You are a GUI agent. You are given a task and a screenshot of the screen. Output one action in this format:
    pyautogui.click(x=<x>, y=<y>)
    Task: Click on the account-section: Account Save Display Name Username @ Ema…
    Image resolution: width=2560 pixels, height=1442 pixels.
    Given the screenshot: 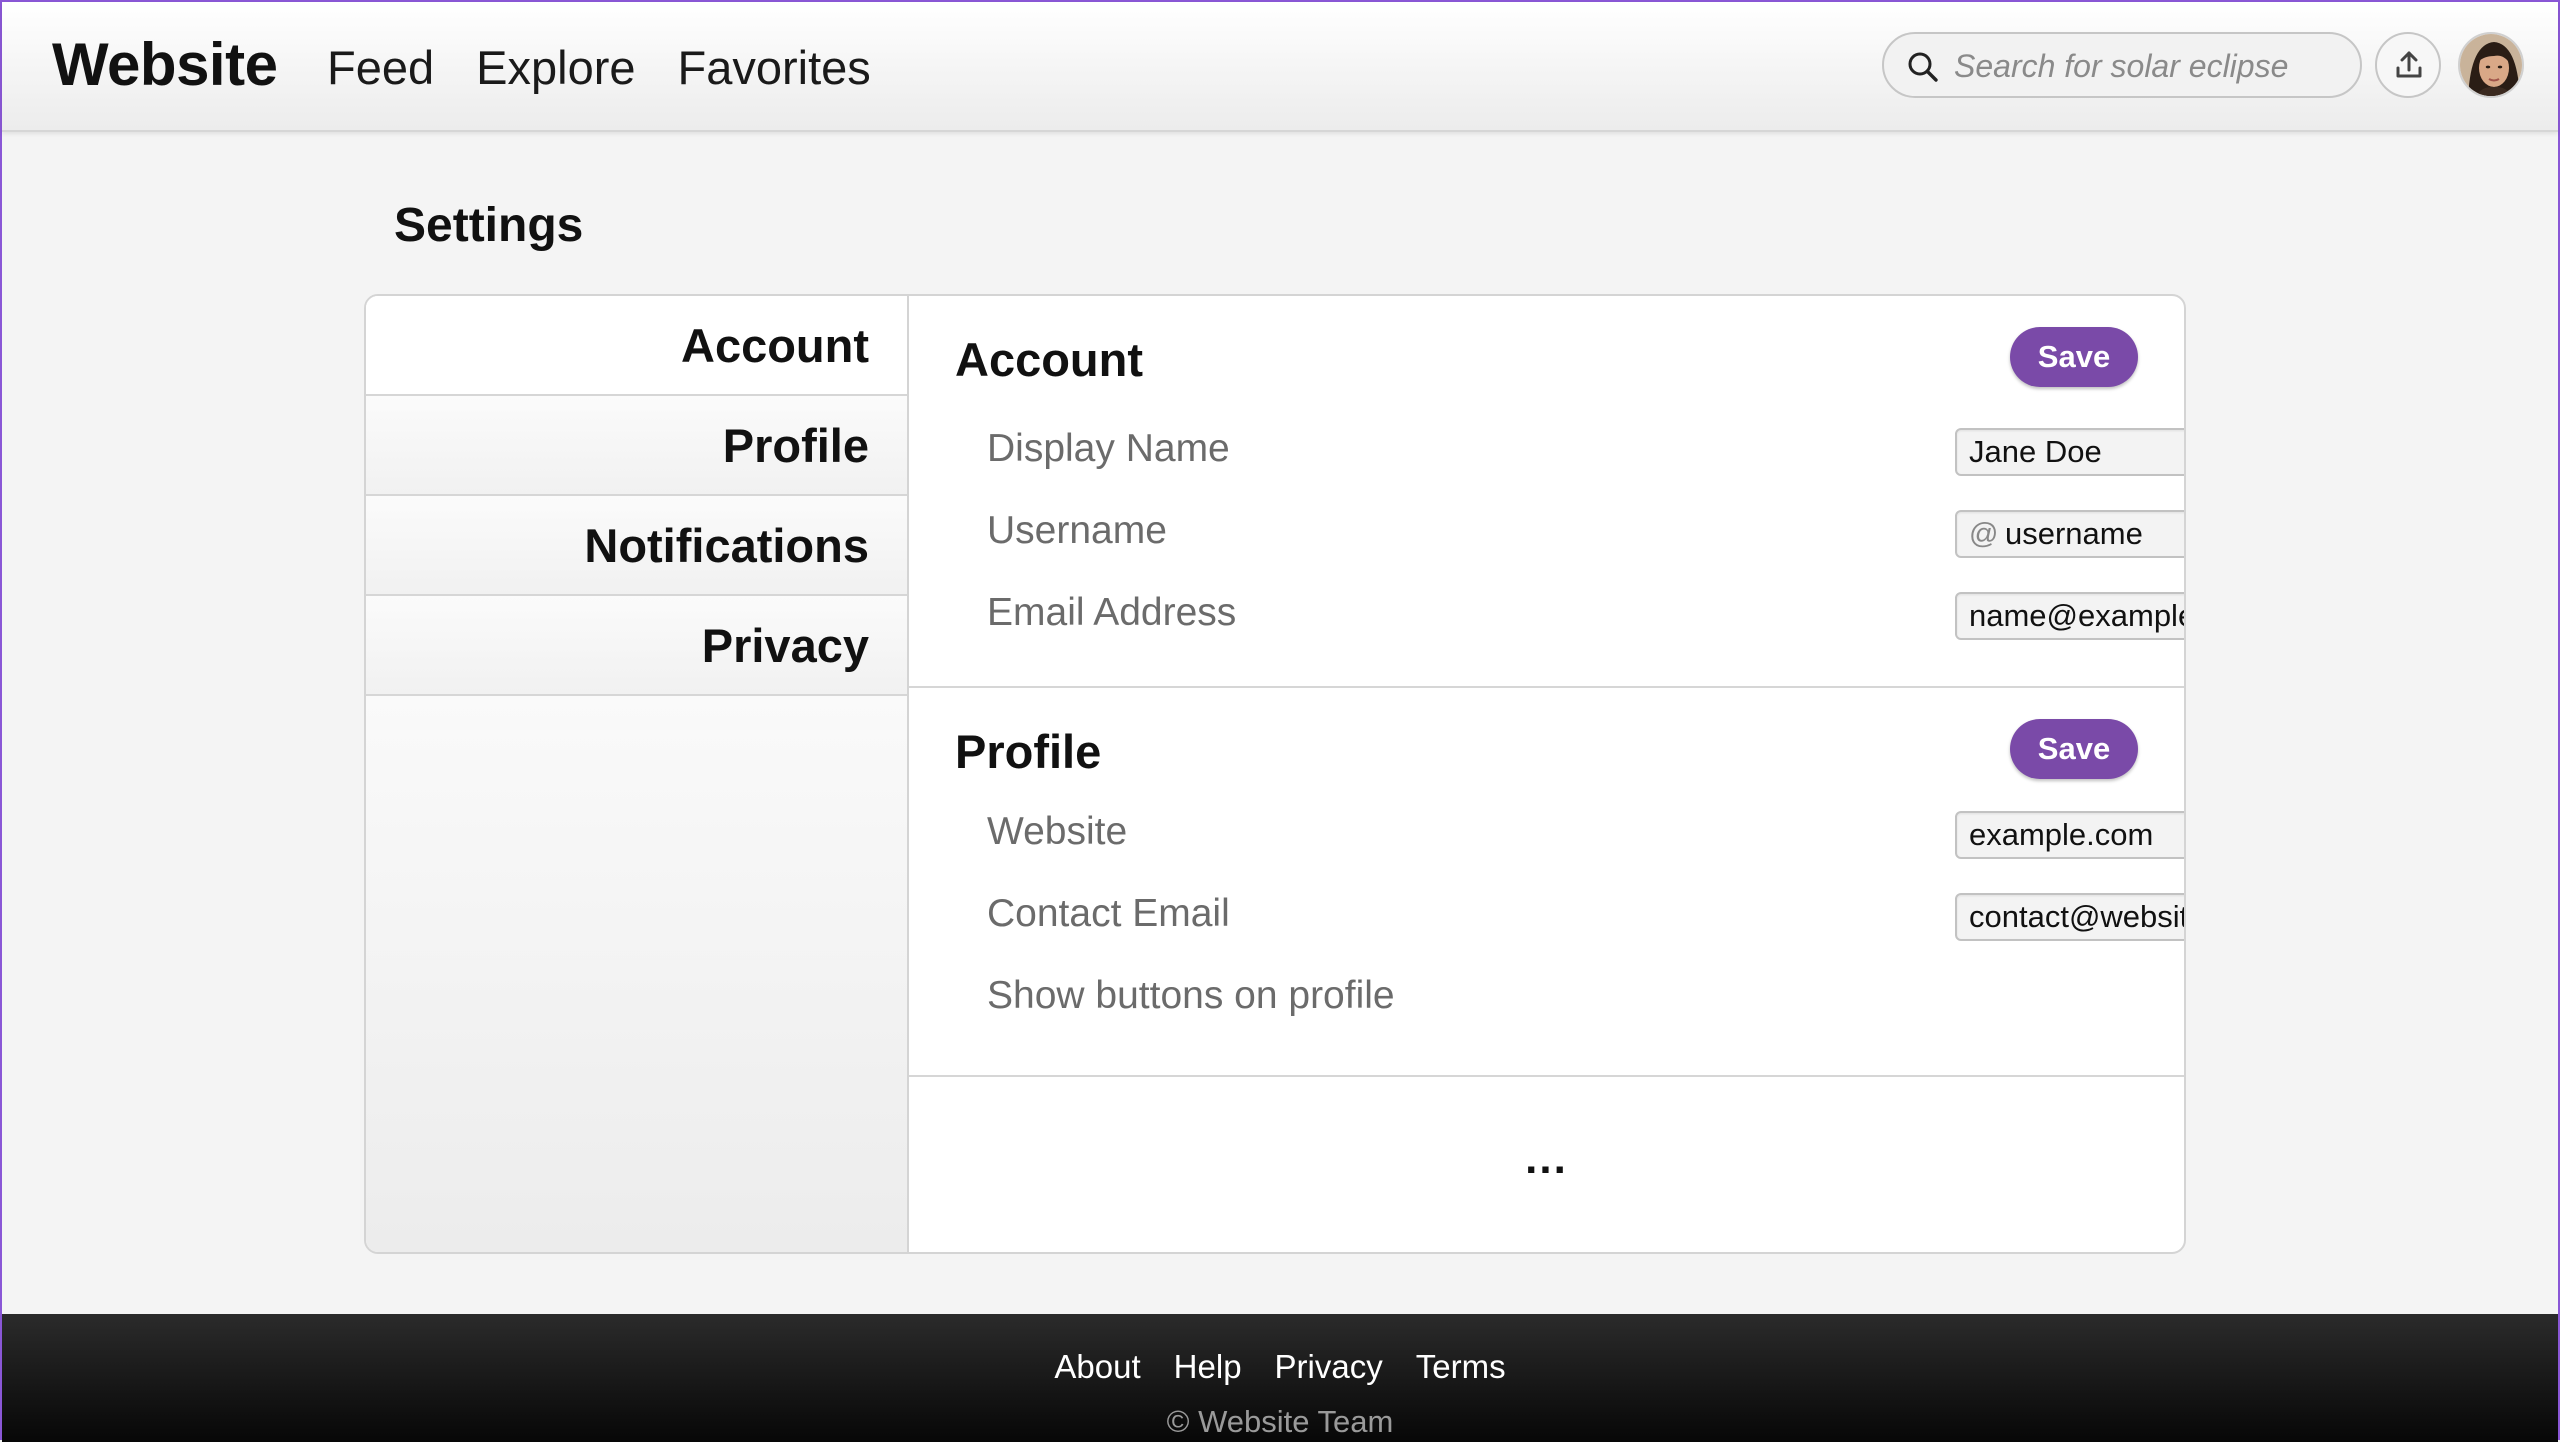 What is the action you would take?
    pyautogui.click(x=1546, y=492)
    